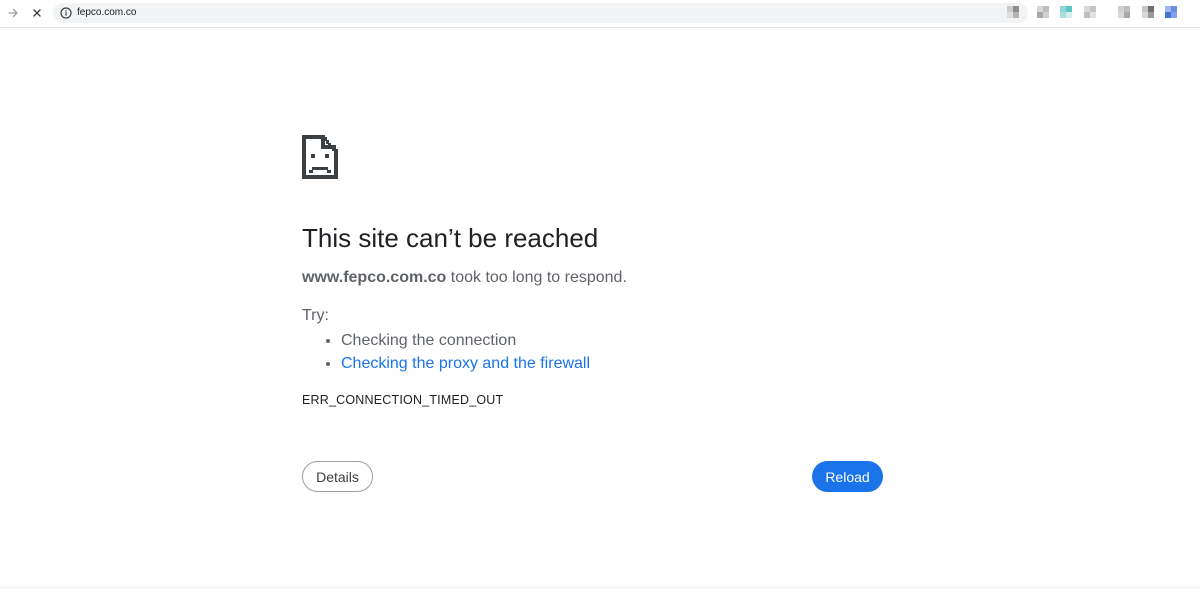  I want to click on extension-icon-5-pixel, so click(1127, 15).